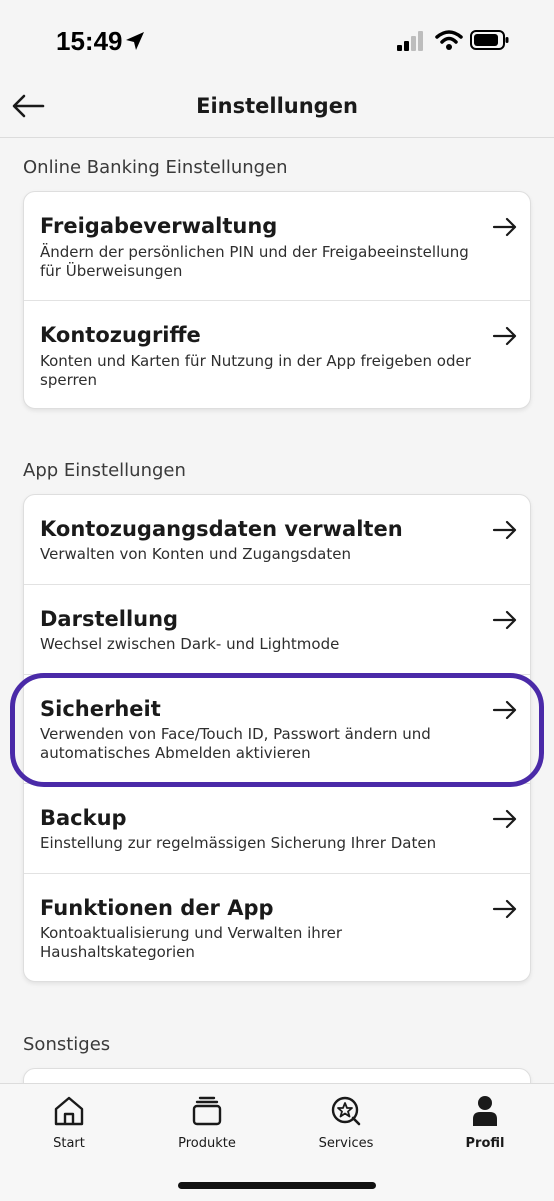 Image resolution: width=554 pixels, height=1201 pixels. What do you see at coordinates (346, 1111) in the screenshot?
I see `services-star-icon` at bounding box center [346, 1111].